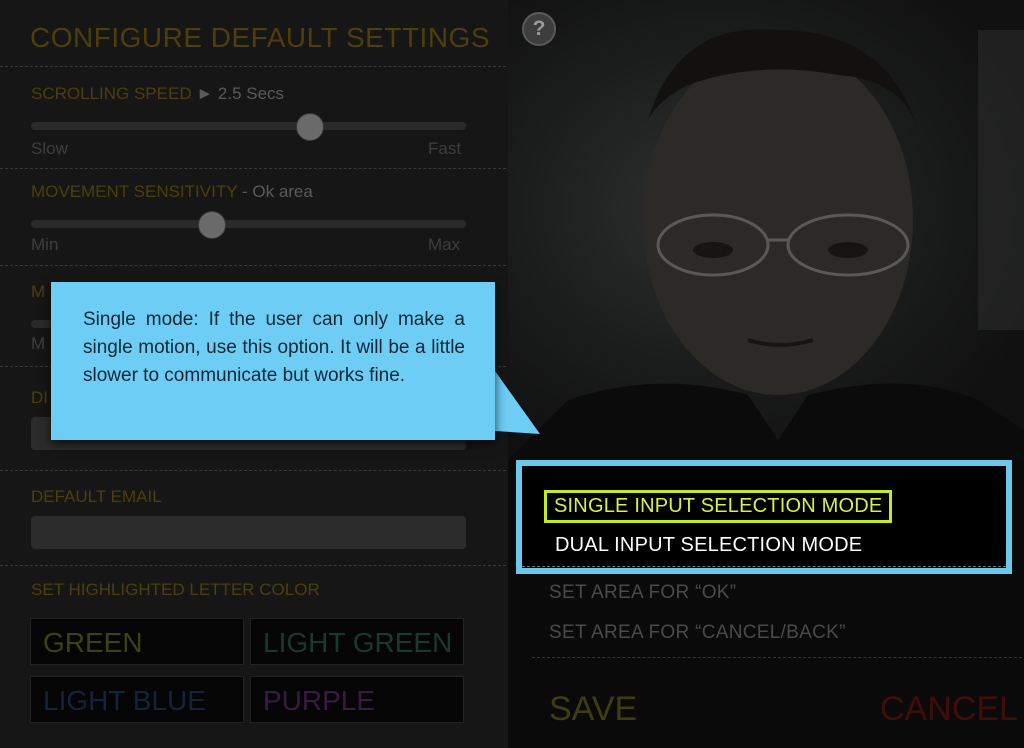  What do you see at coordinates (949, 709) in the screenshot?
I see `cancel-button: CANCEL` at bounding box center [949, 709].